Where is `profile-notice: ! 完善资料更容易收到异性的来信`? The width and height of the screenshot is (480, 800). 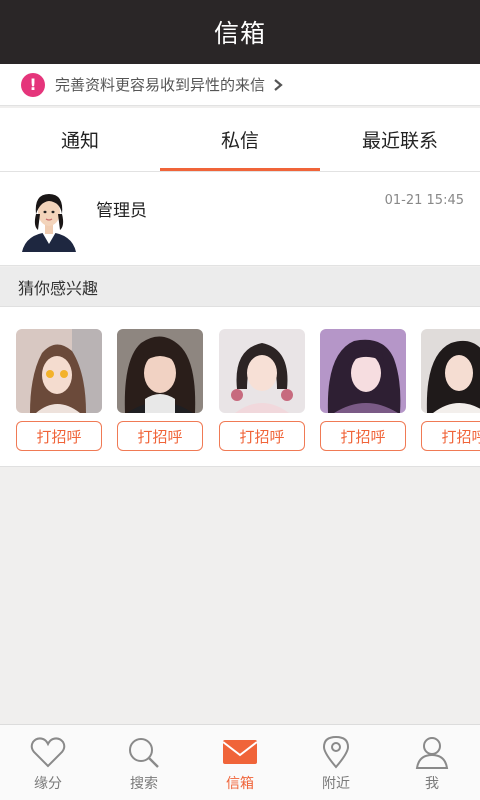
profile-notice: ! 完善资料更容易收到异性的来信 is located at coordinates (240, 85).